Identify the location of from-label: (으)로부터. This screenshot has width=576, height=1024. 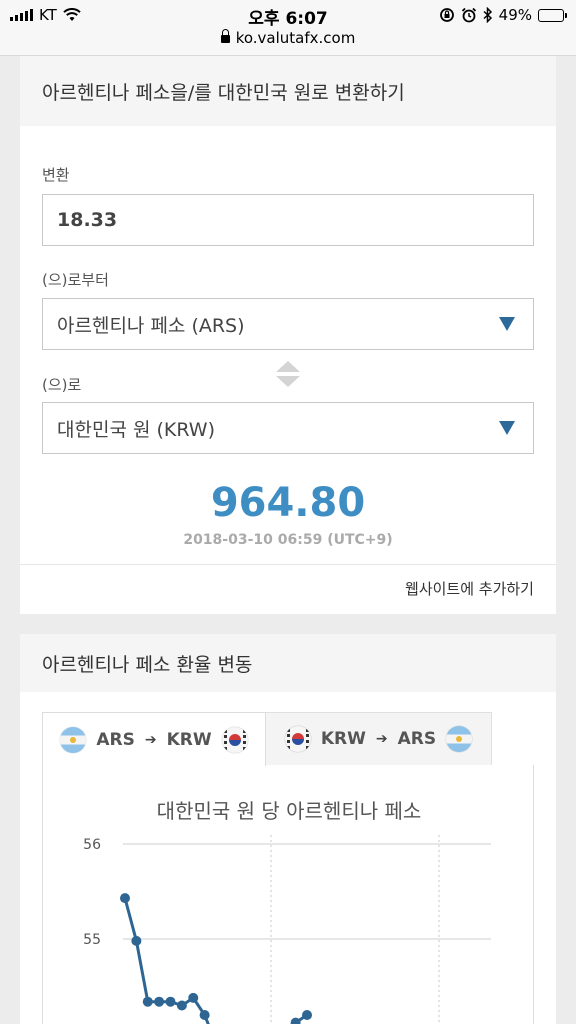
(75, 280).